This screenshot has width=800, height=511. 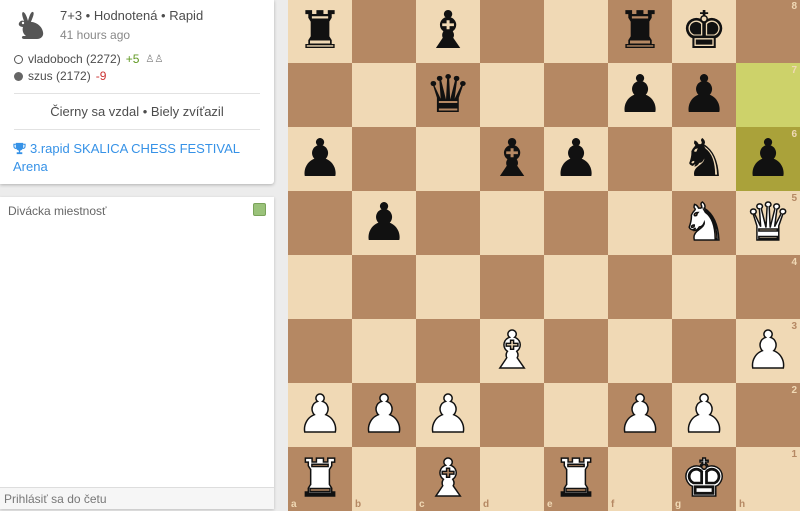 I want to click on square-c2: ♟, so click(x=448, y=415).